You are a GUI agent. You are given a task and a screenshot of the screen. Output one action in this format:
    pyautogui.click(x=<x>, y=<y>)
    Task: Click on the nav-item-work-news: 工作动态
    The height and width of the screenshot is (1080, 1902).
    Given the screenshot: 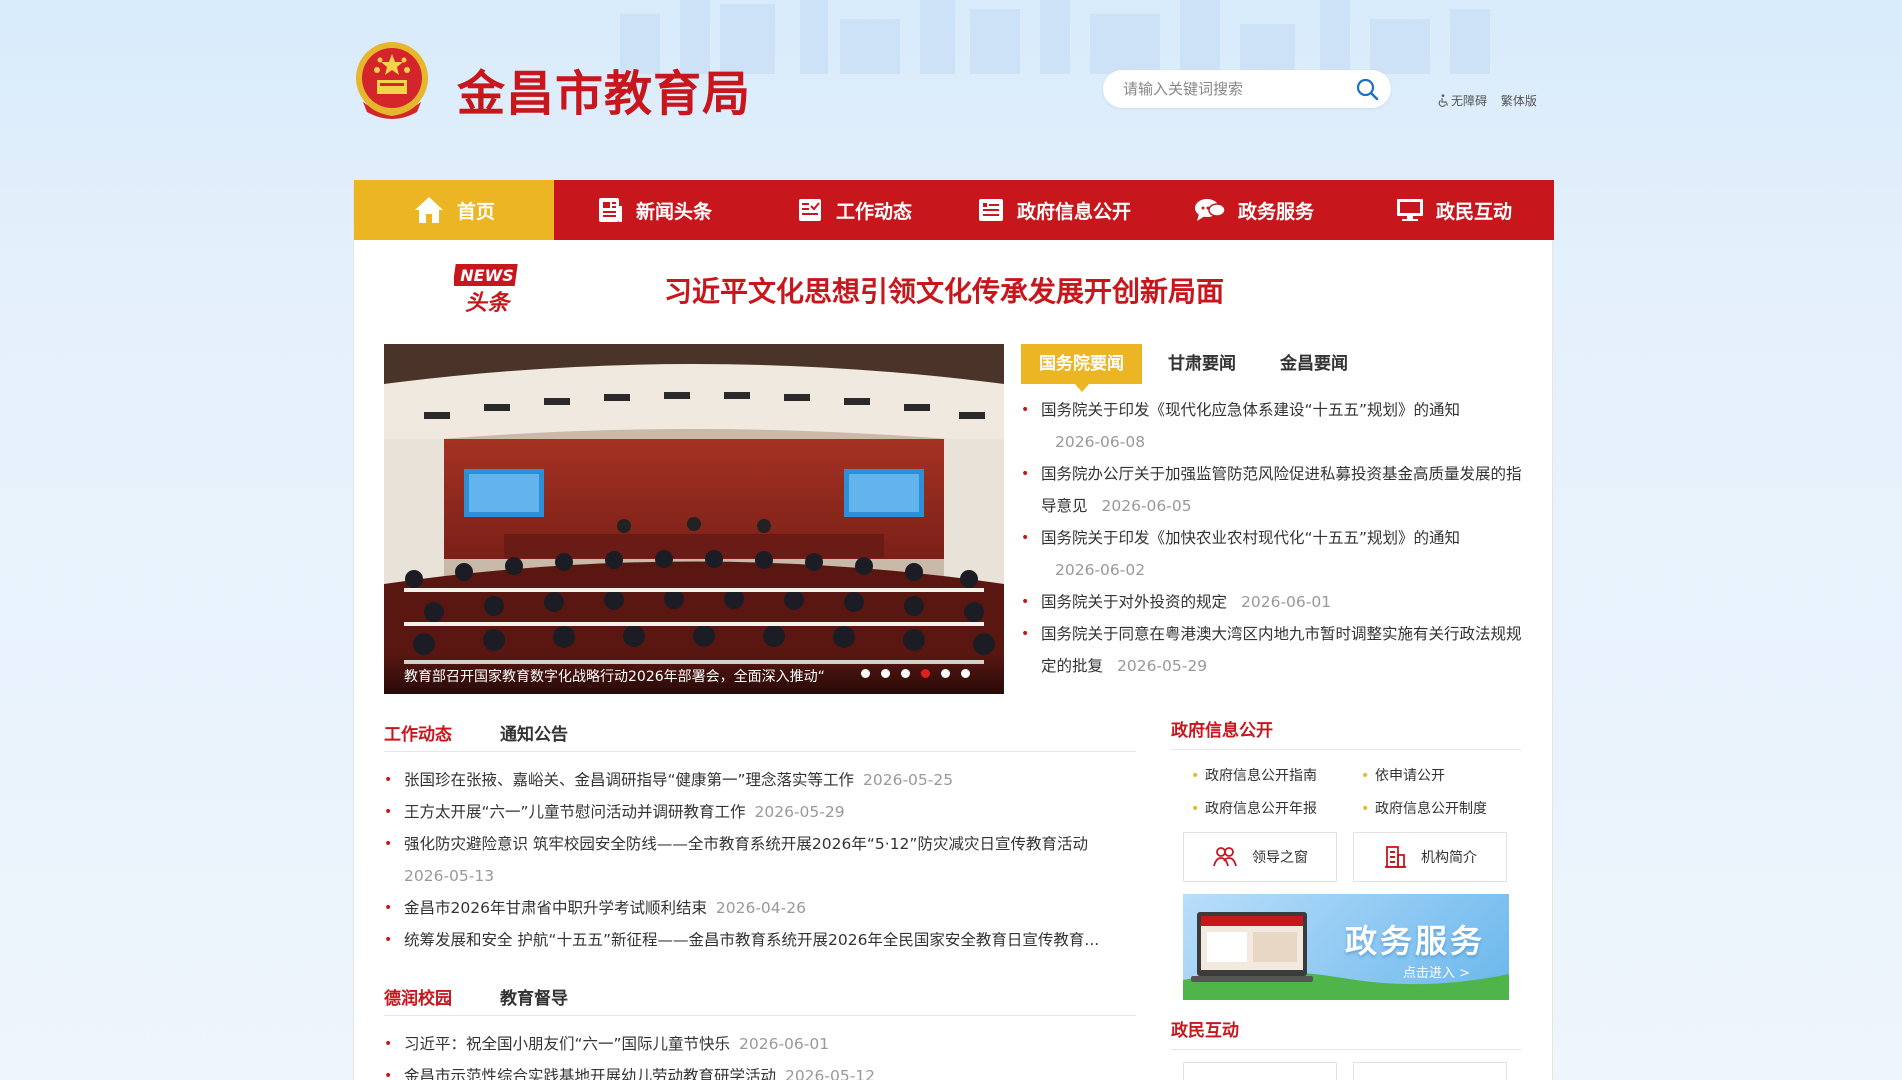 What is the action you would take?
    pyautogui.click(x=854, y=210)
    